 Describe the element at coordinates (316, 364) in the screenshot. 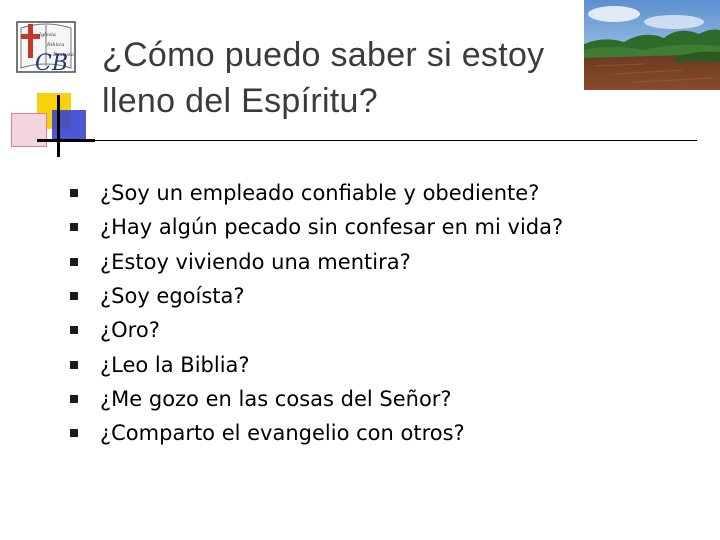

I see `list-item: ¿Leo la Biblia?` at that location.